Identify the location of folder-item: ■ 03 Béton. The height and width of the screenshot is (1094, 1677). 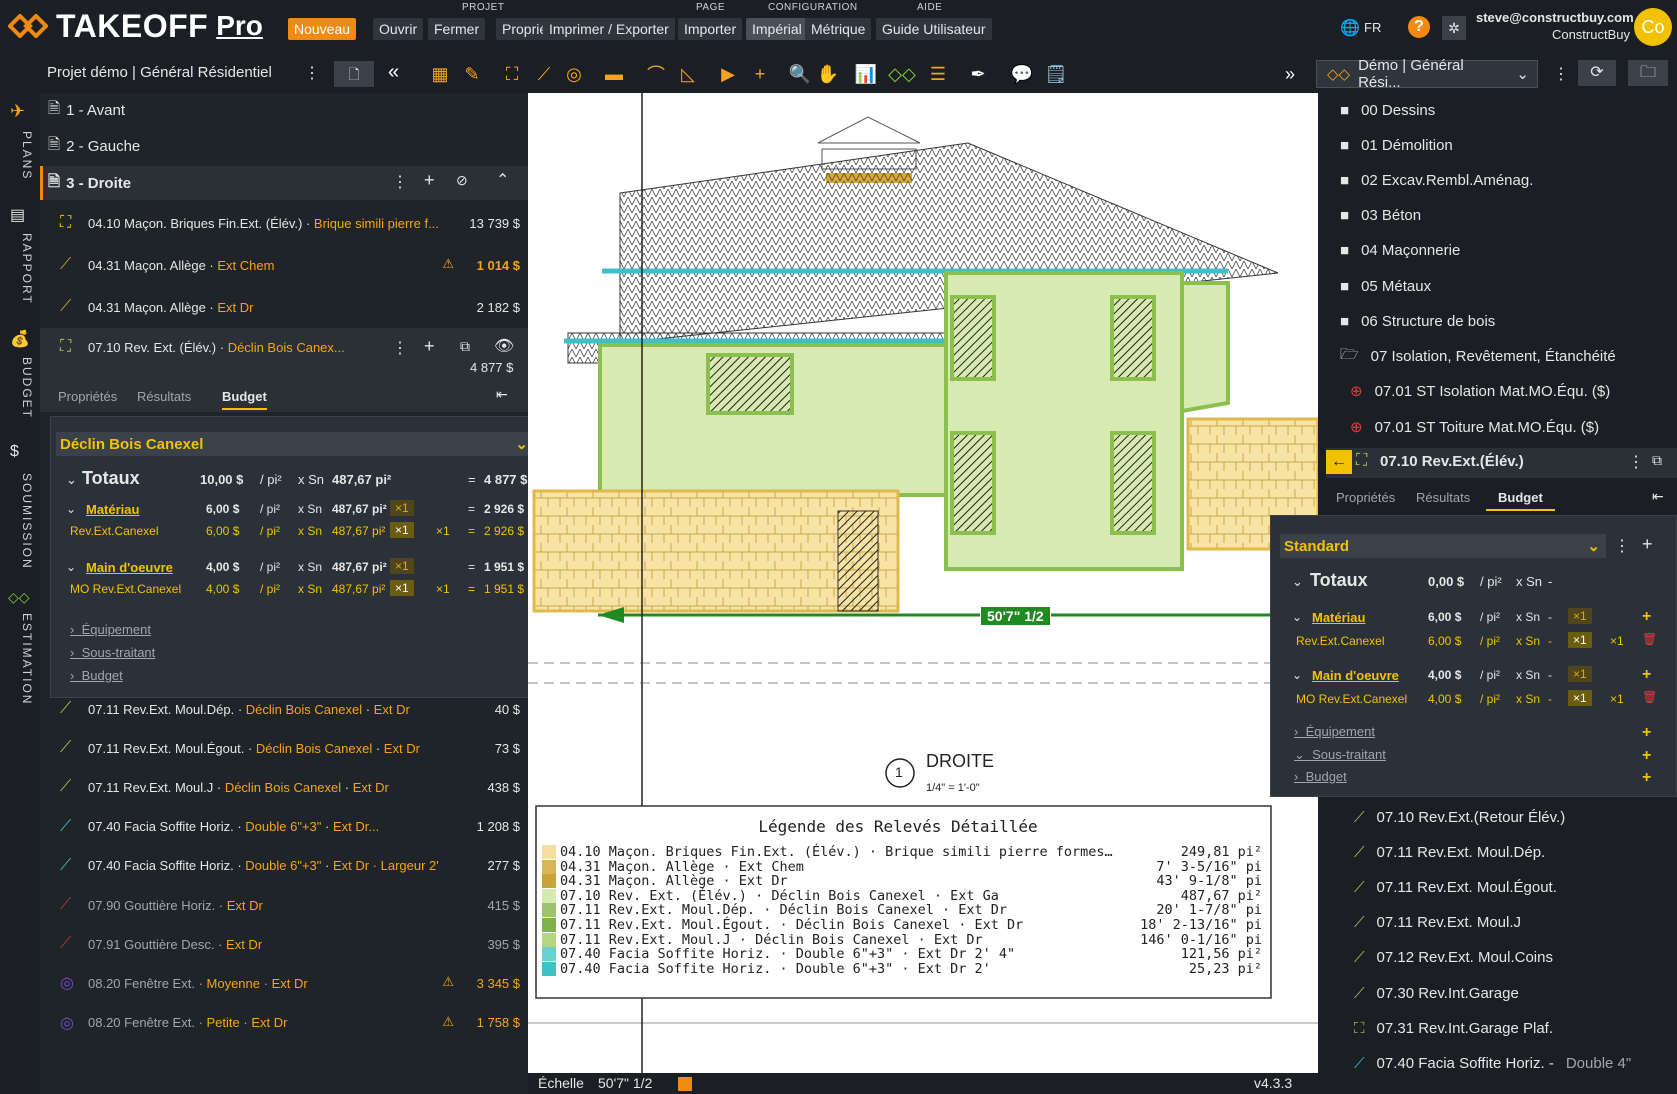
(1380, 216).